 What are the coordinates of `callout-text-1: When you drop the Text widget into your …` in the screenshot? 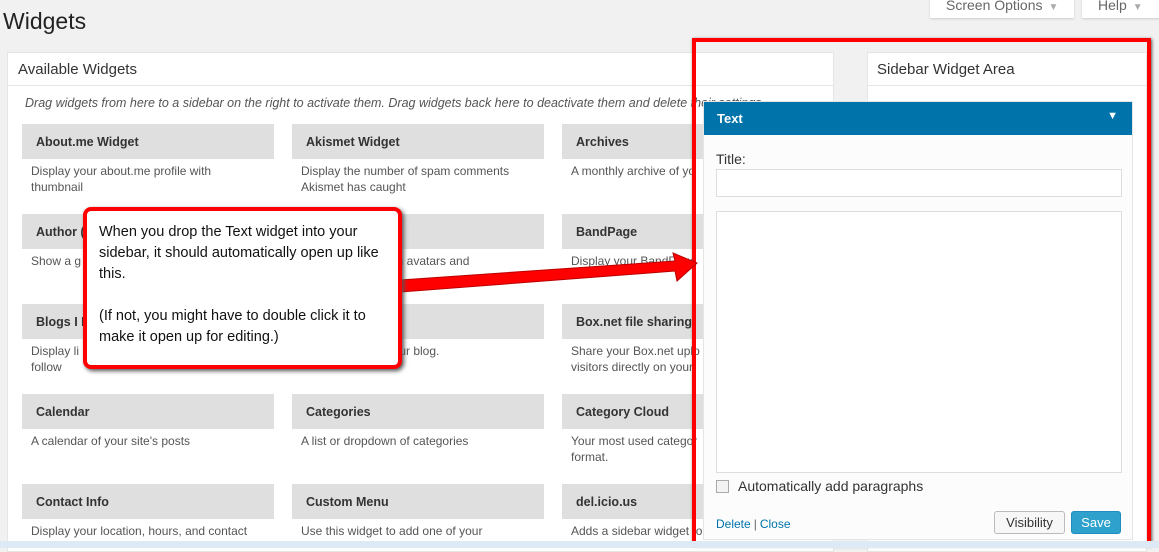 It's located at (239, 253).